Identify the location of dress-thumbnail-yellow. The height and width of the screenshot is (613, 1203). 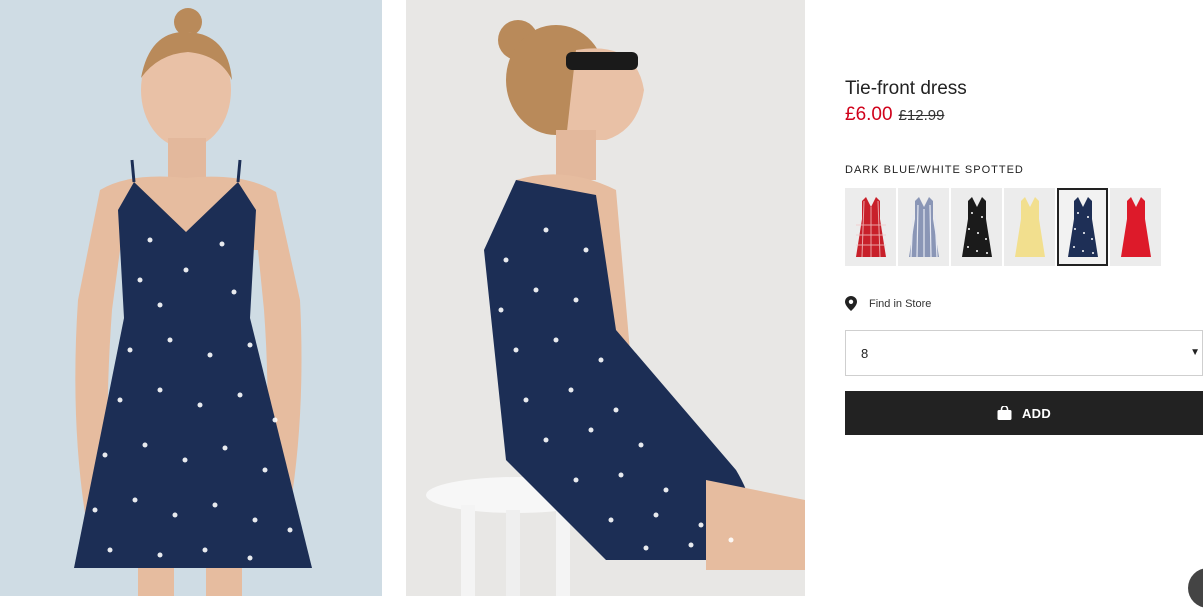
(1029, 227).